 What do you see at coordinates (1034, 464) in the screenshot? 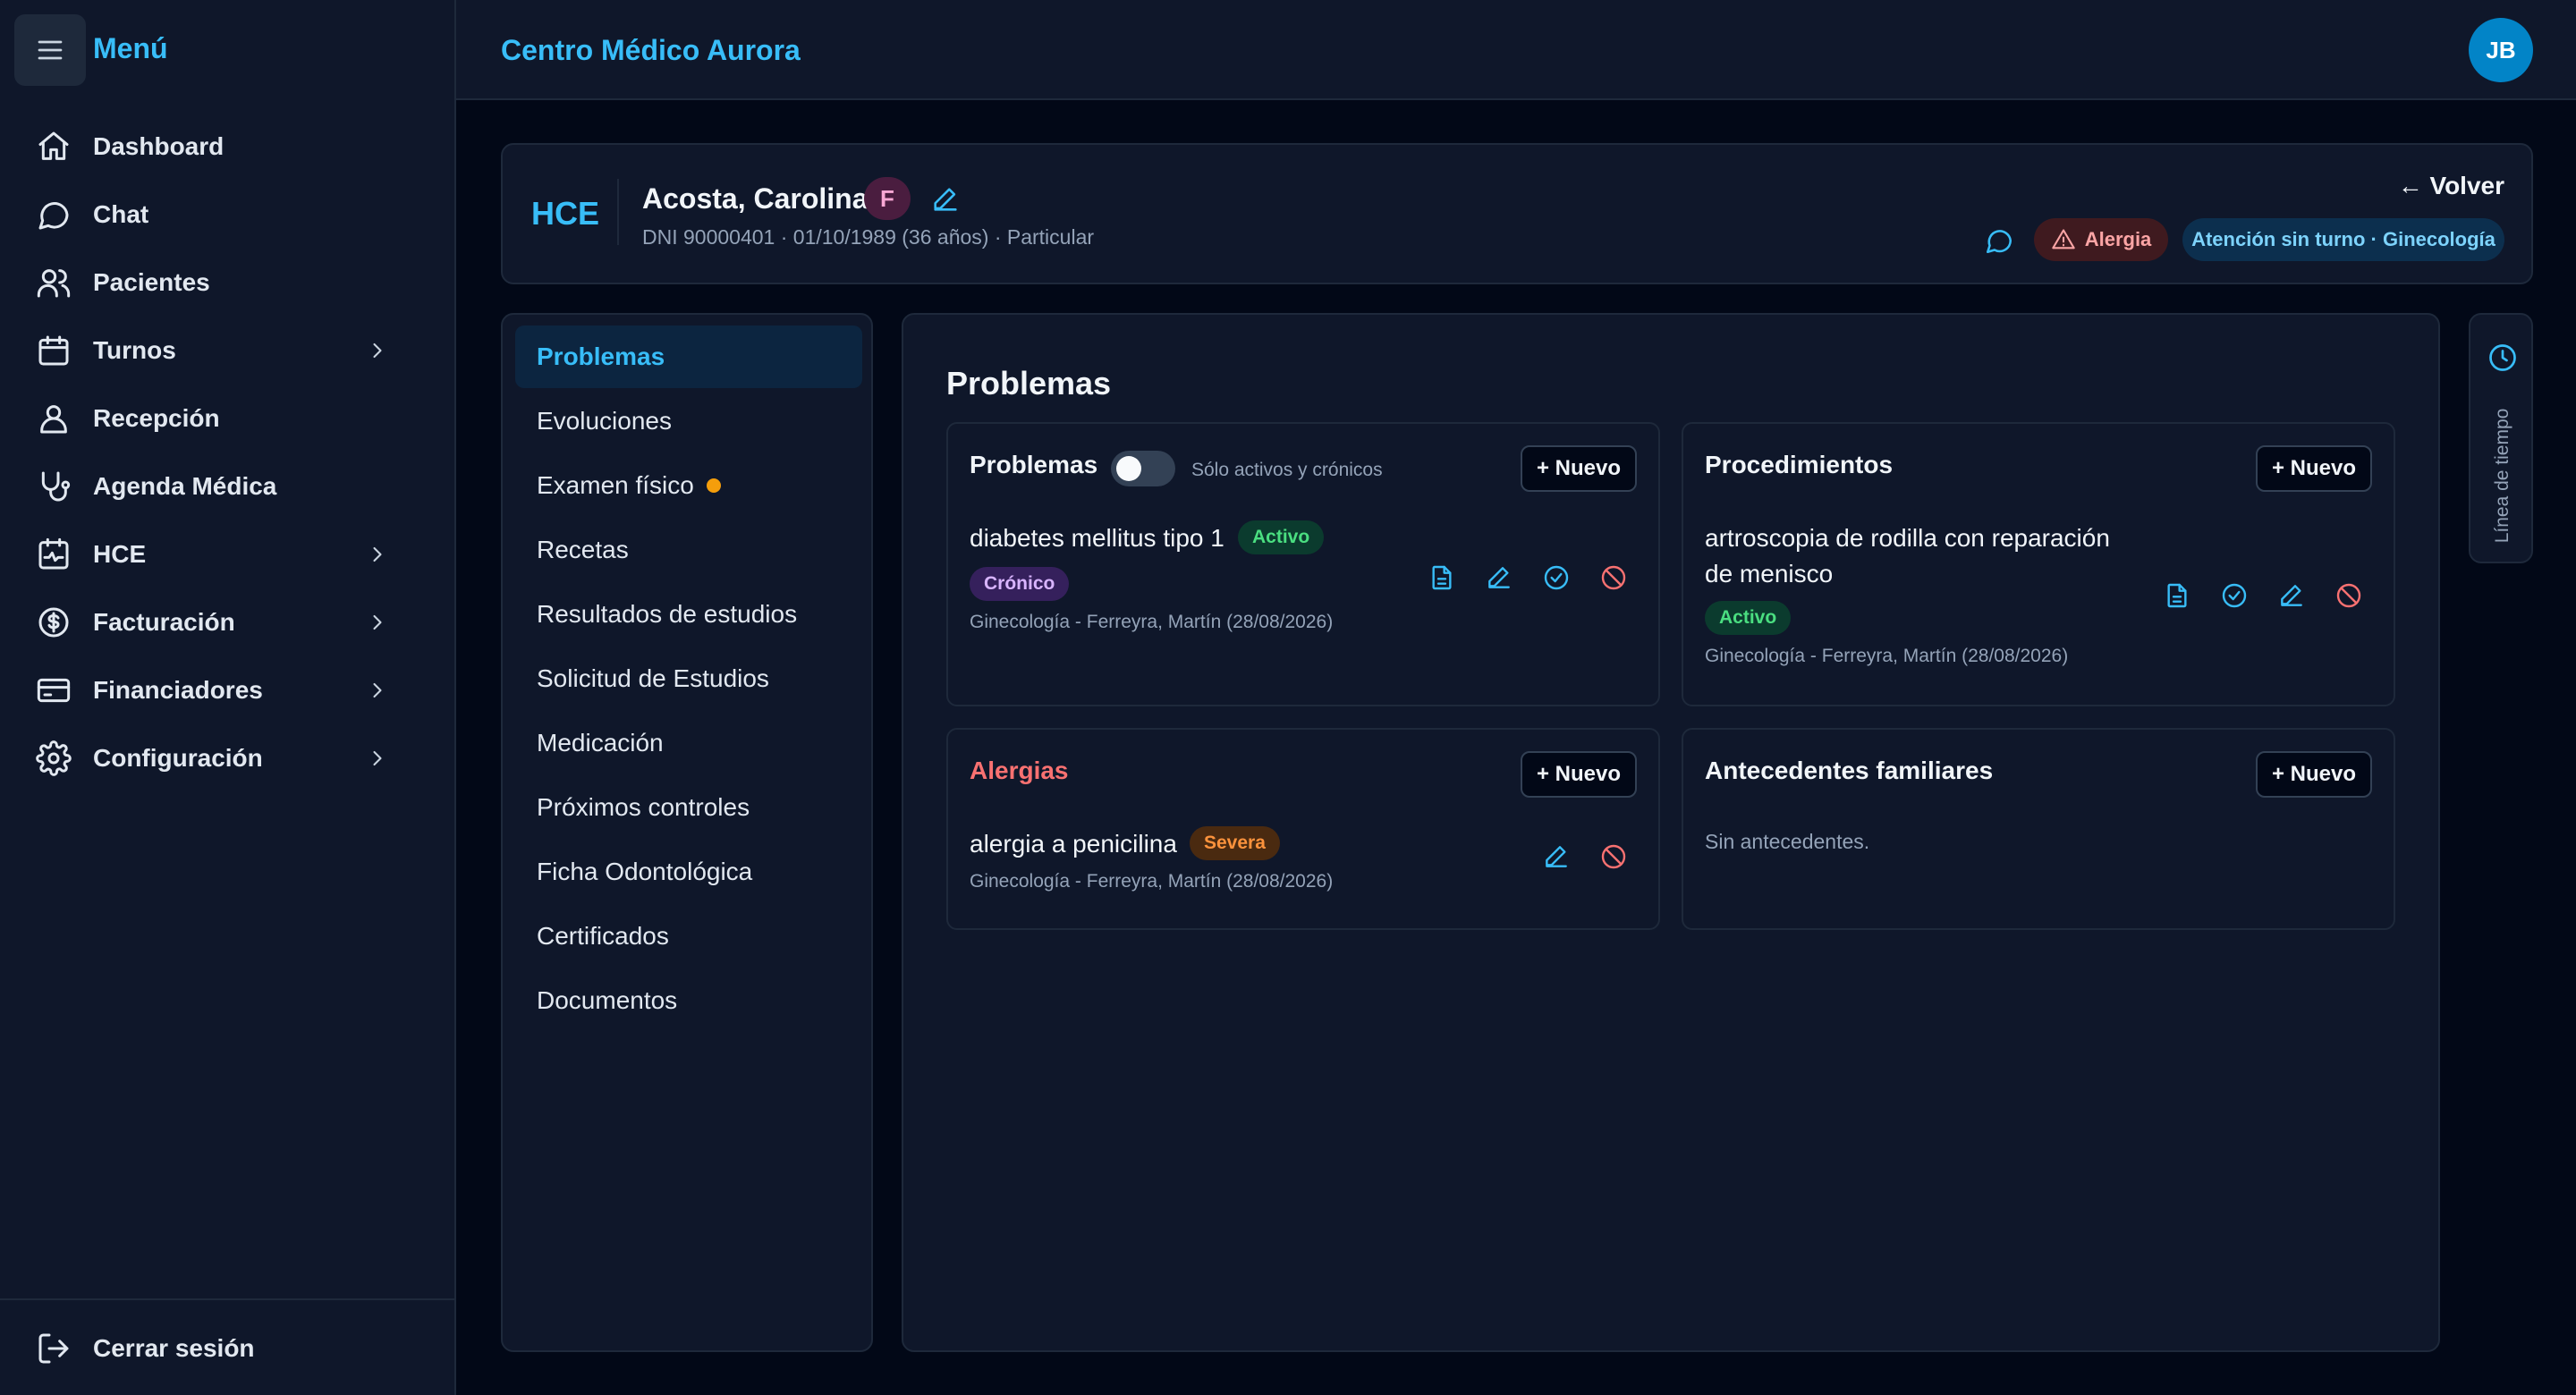
I see `problems-title: Problemas` at bounding box center [1034, 464].